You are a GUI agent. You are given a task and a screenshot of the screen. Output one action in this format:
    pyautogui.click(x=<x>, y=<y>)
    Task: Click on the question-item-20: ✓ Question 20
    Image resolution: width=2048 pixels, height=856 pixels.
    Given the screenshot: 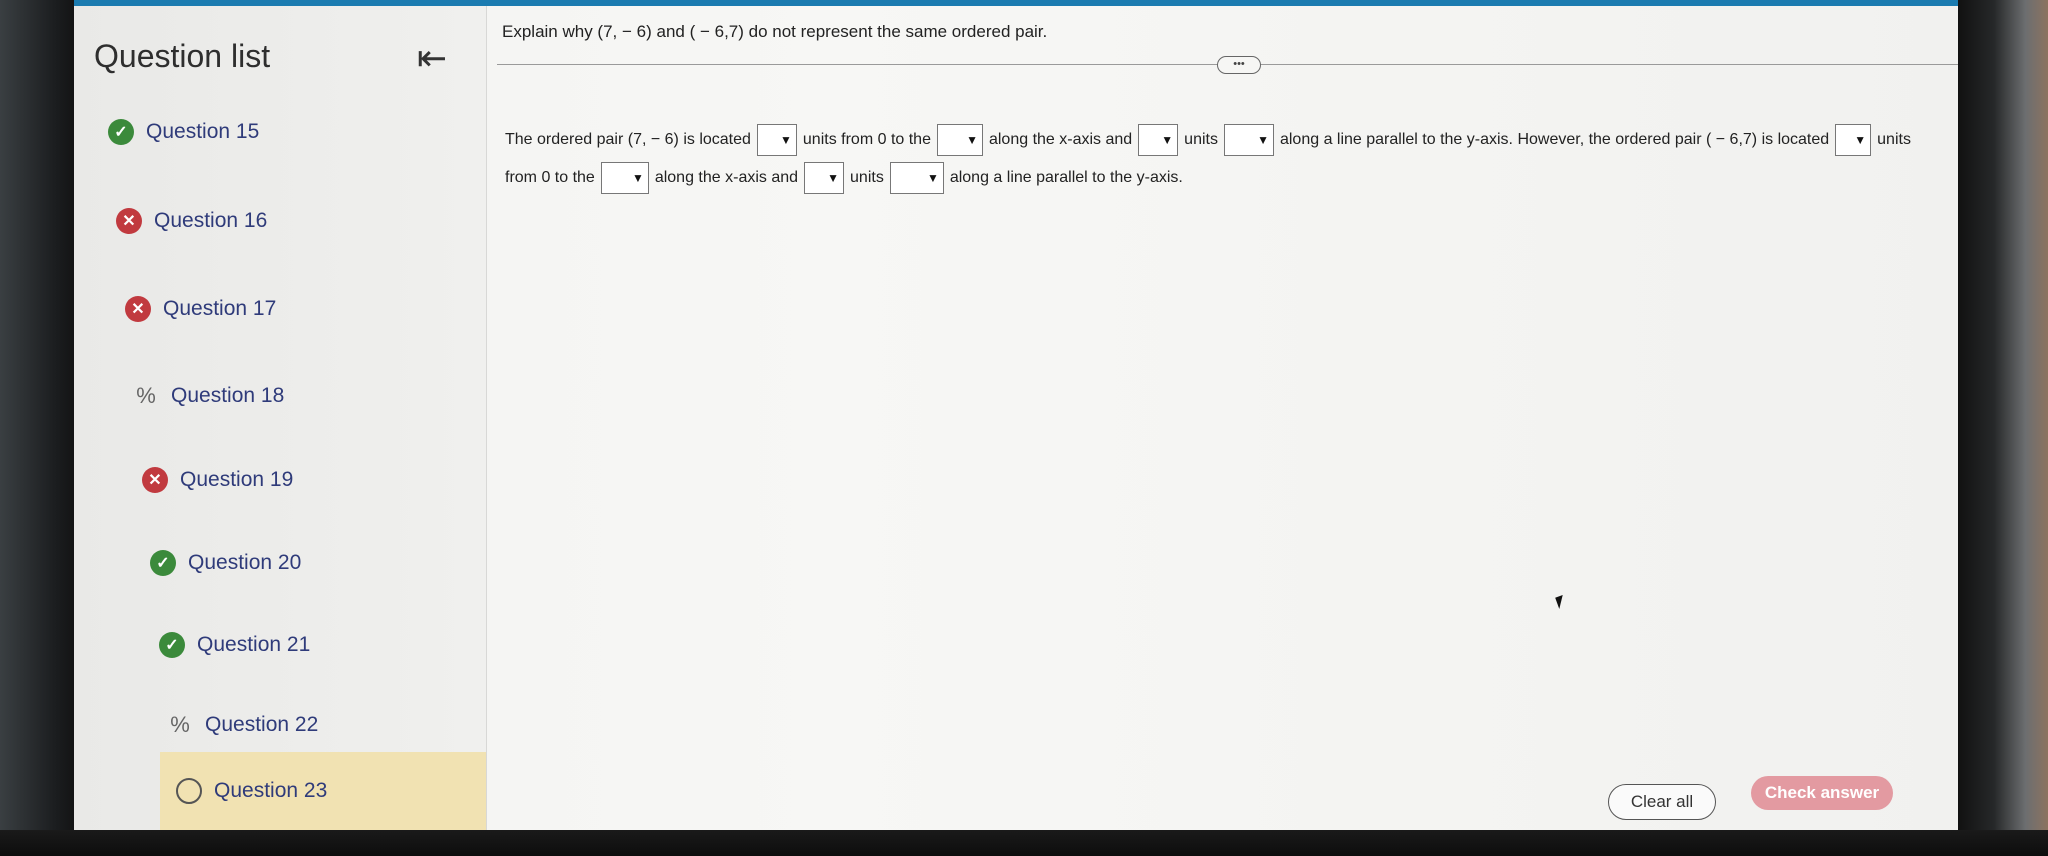 What is the action you would take?
    pyautogui.click(x=225, y=563)
    